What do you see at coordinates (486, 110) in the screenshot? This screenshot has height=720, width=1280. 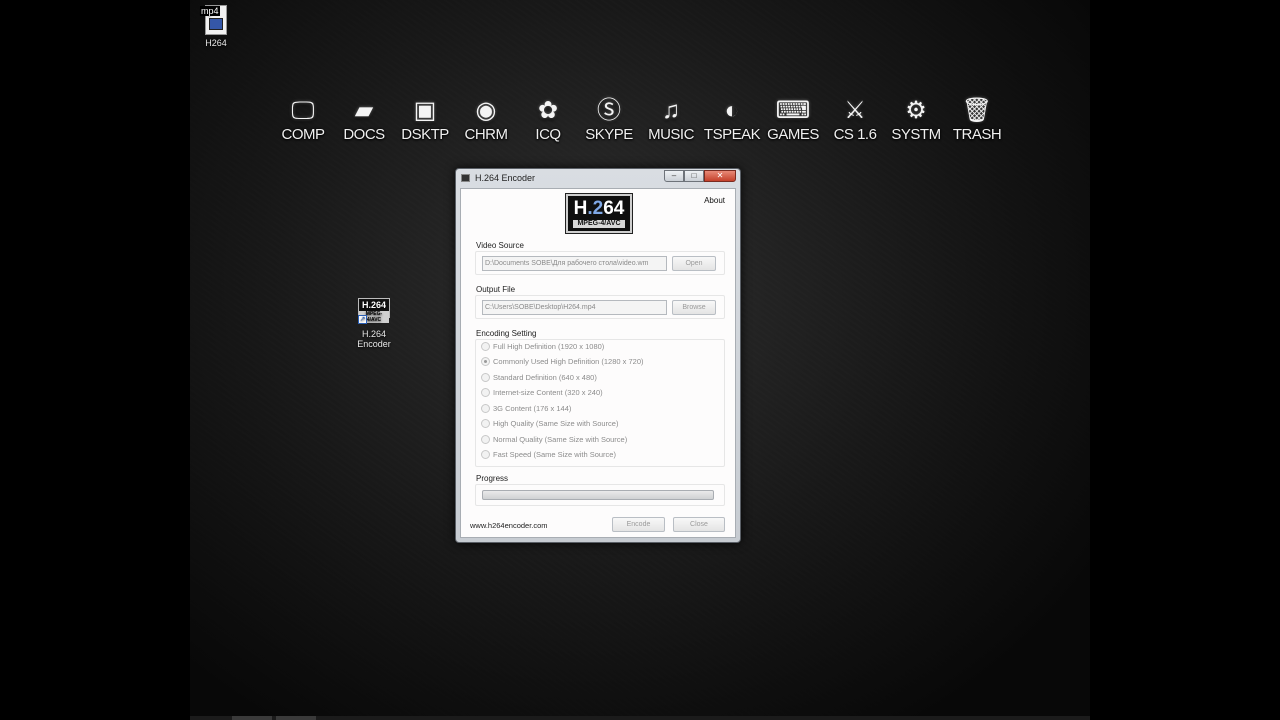 I see `chrome-icon: ◉` at bounding box center [486, 110].